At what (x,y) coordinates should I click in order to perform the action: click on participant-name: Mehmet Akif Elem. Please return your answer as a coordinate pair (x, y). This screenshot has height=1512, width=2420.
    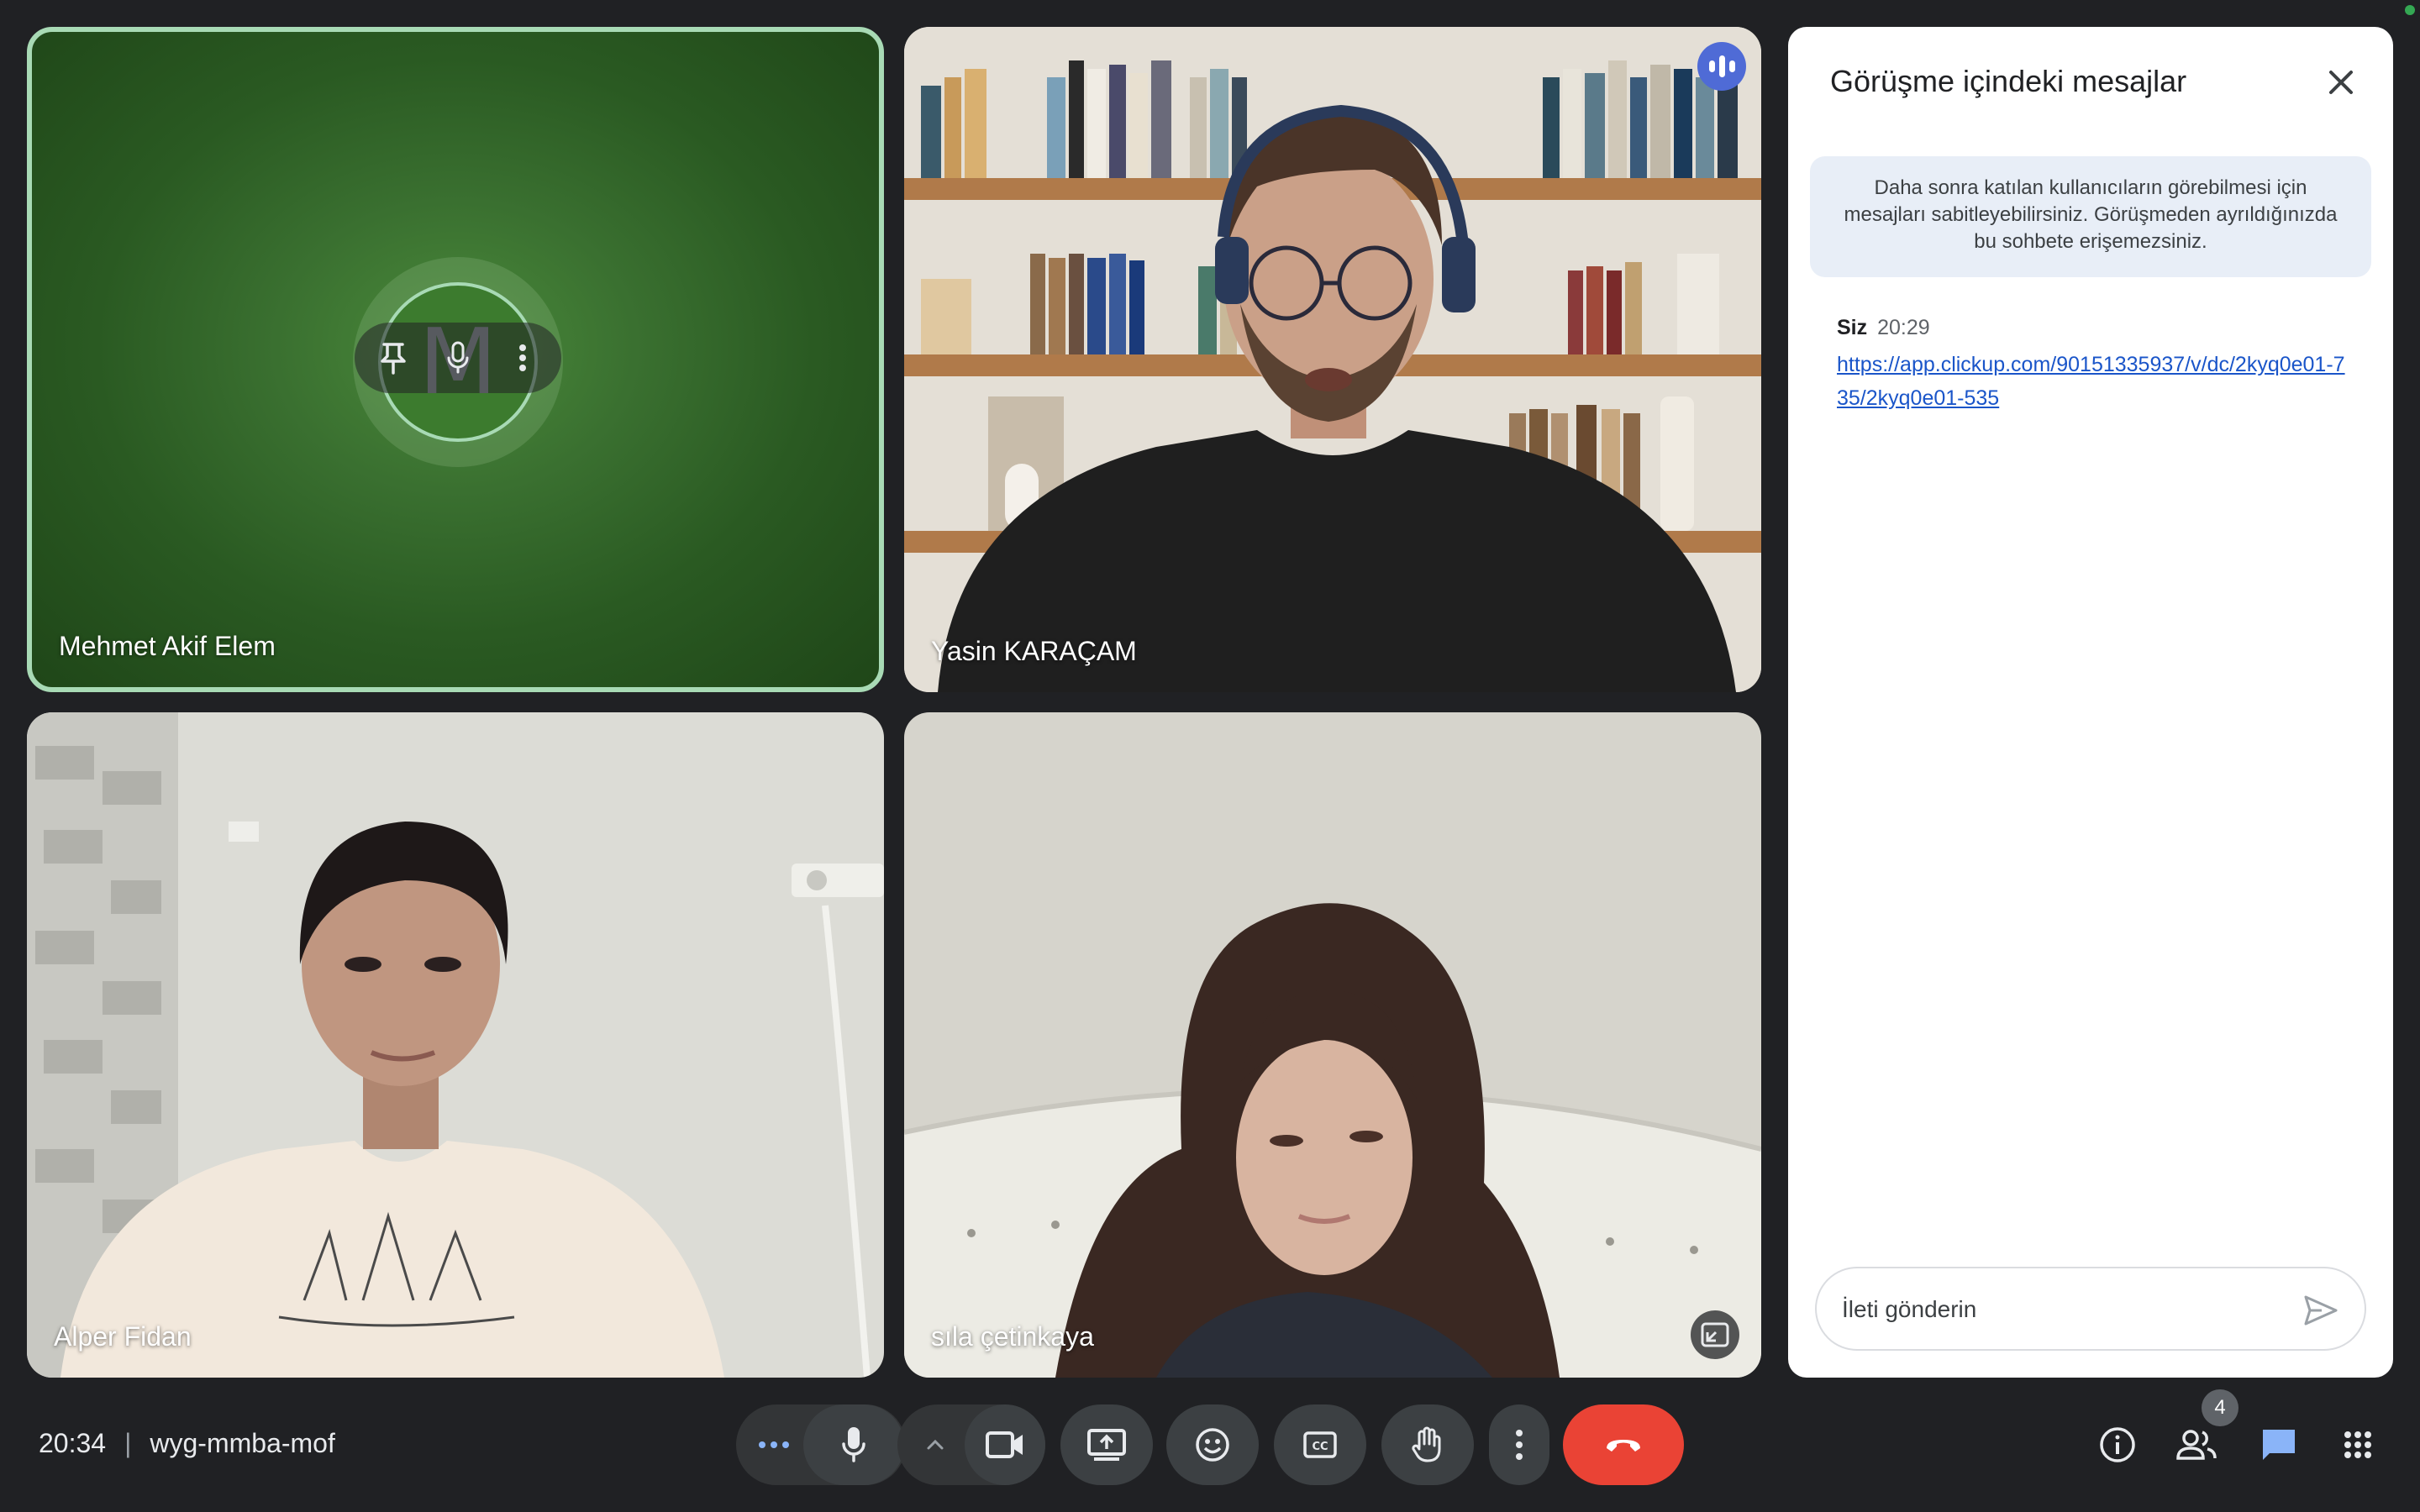
    Looking at the image, I should click on (167, 646).